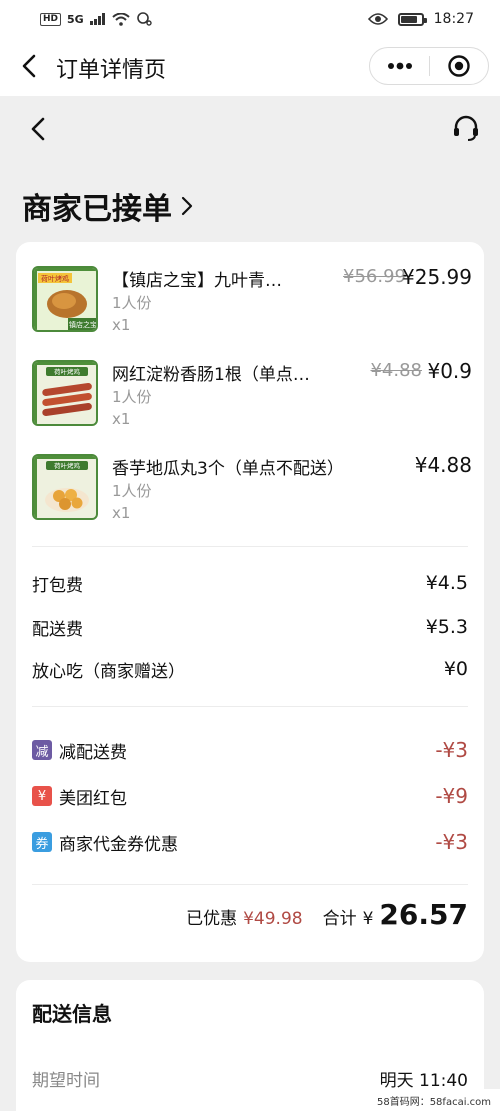 This screenshot has width=500, height=1111. Describe the element at coordinates (97, 209) in the screenshot. I see `order-status-text: 商家已接单` at that location.